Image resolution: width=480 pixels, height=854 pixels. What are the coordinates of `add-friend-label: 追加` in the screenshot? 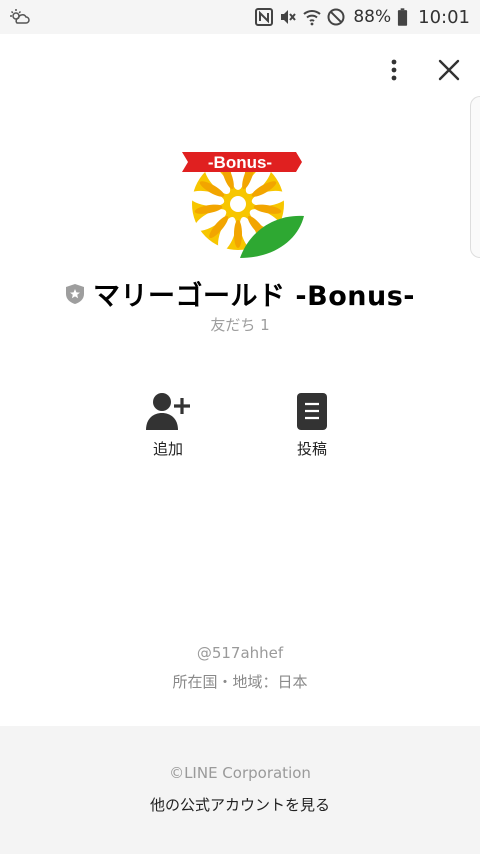 It's located at (167, 449).